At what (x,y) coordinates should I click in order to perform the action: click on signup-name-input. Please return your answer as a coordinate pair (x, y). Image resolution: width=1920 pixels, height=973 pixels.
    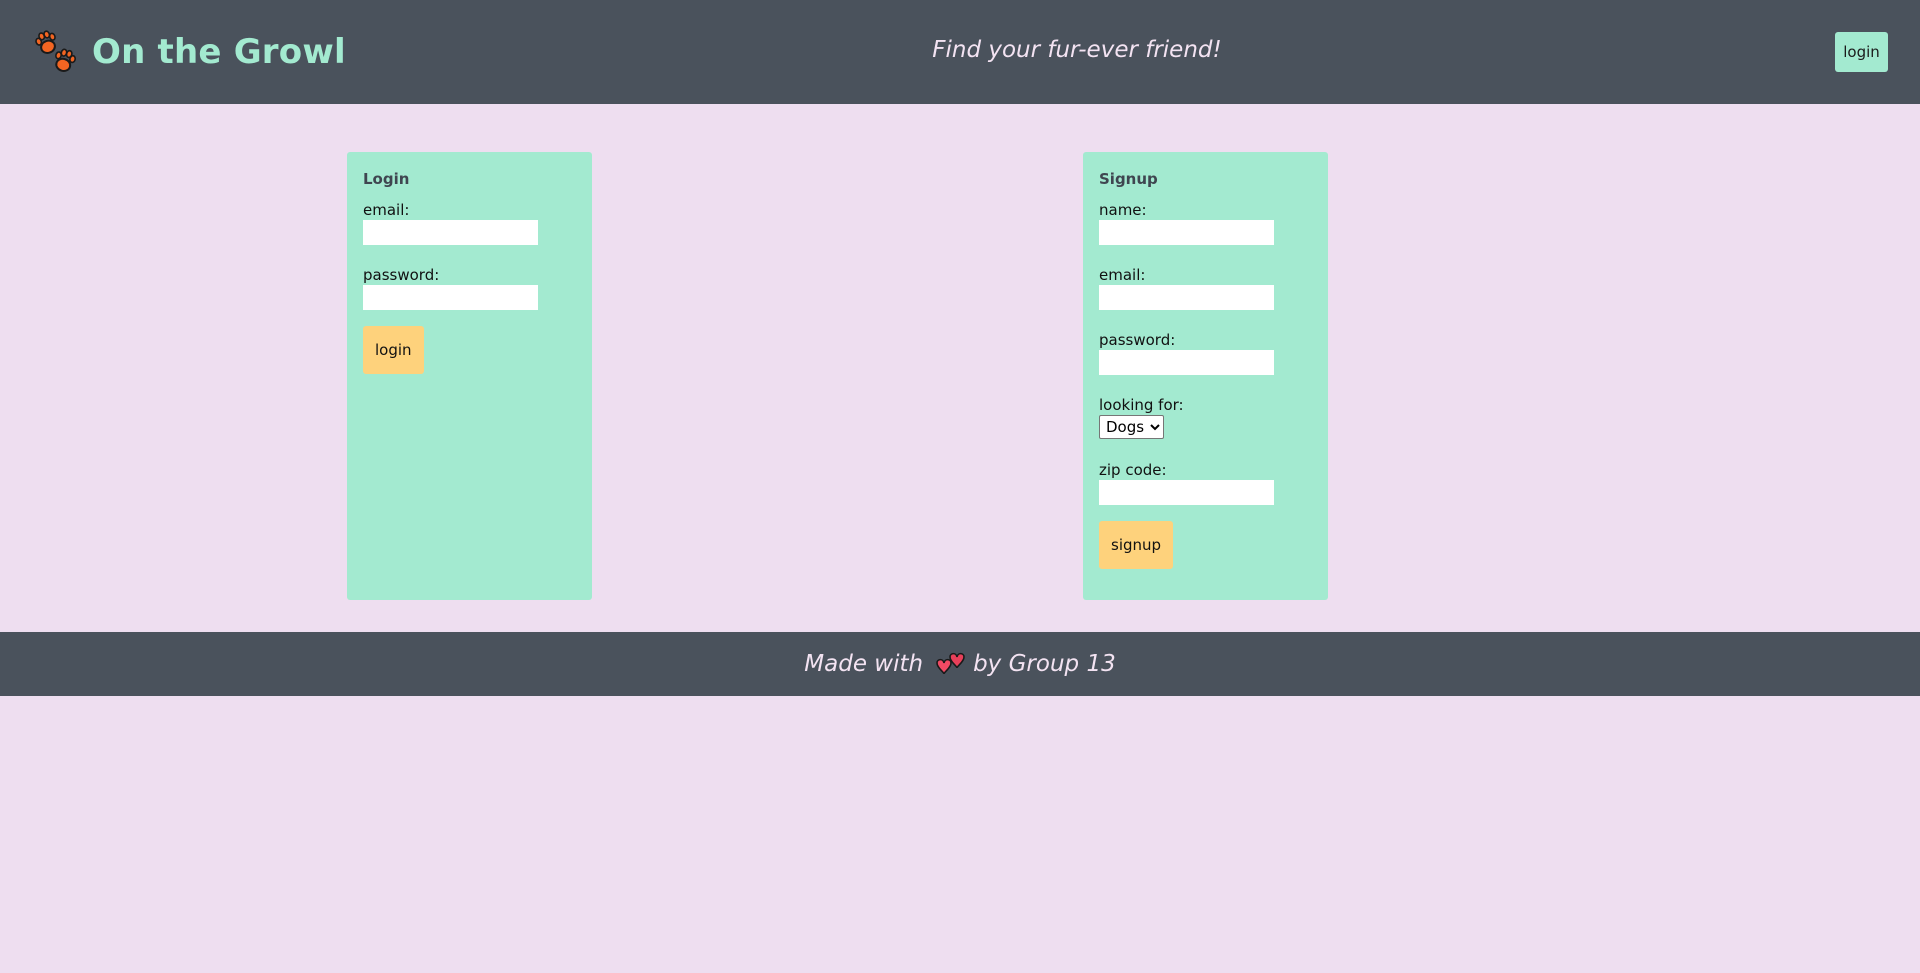
    Looking at the image, I should click on (1186, 232).